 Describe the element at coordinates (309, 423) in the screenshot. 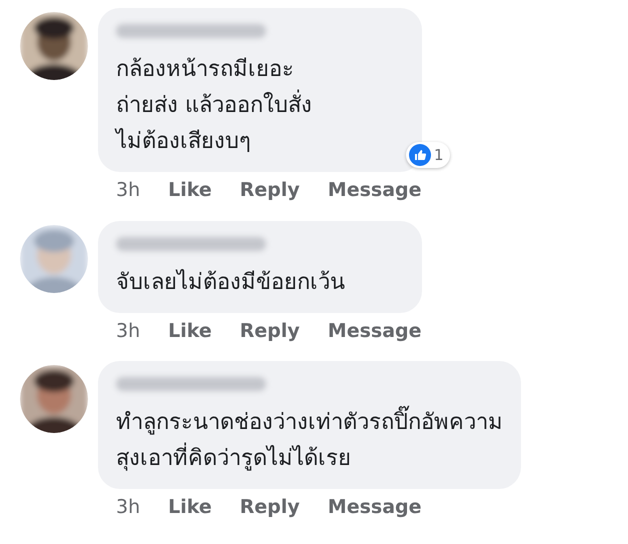

I see `comment-text: ทำลูกระนาดช่องว่างเท่าตัวรถปิ๊กอัพความ` at that location.